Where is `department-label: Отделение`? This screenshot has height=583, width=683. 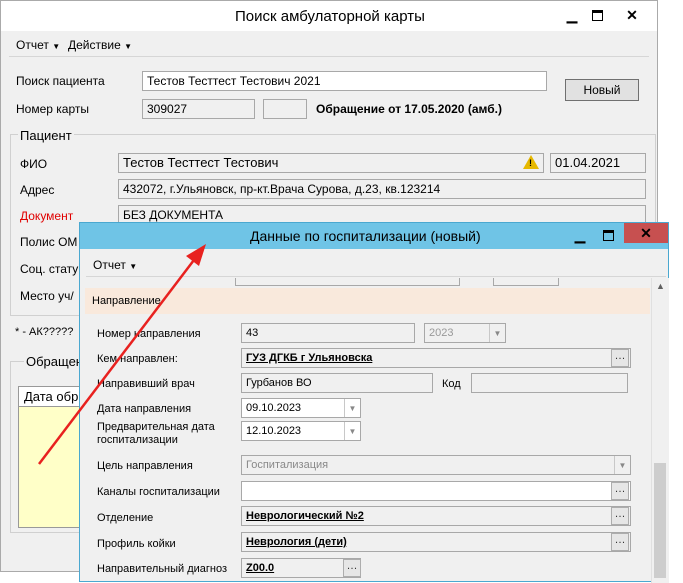
department-label: Отделение is located at coordinates (125, 518).